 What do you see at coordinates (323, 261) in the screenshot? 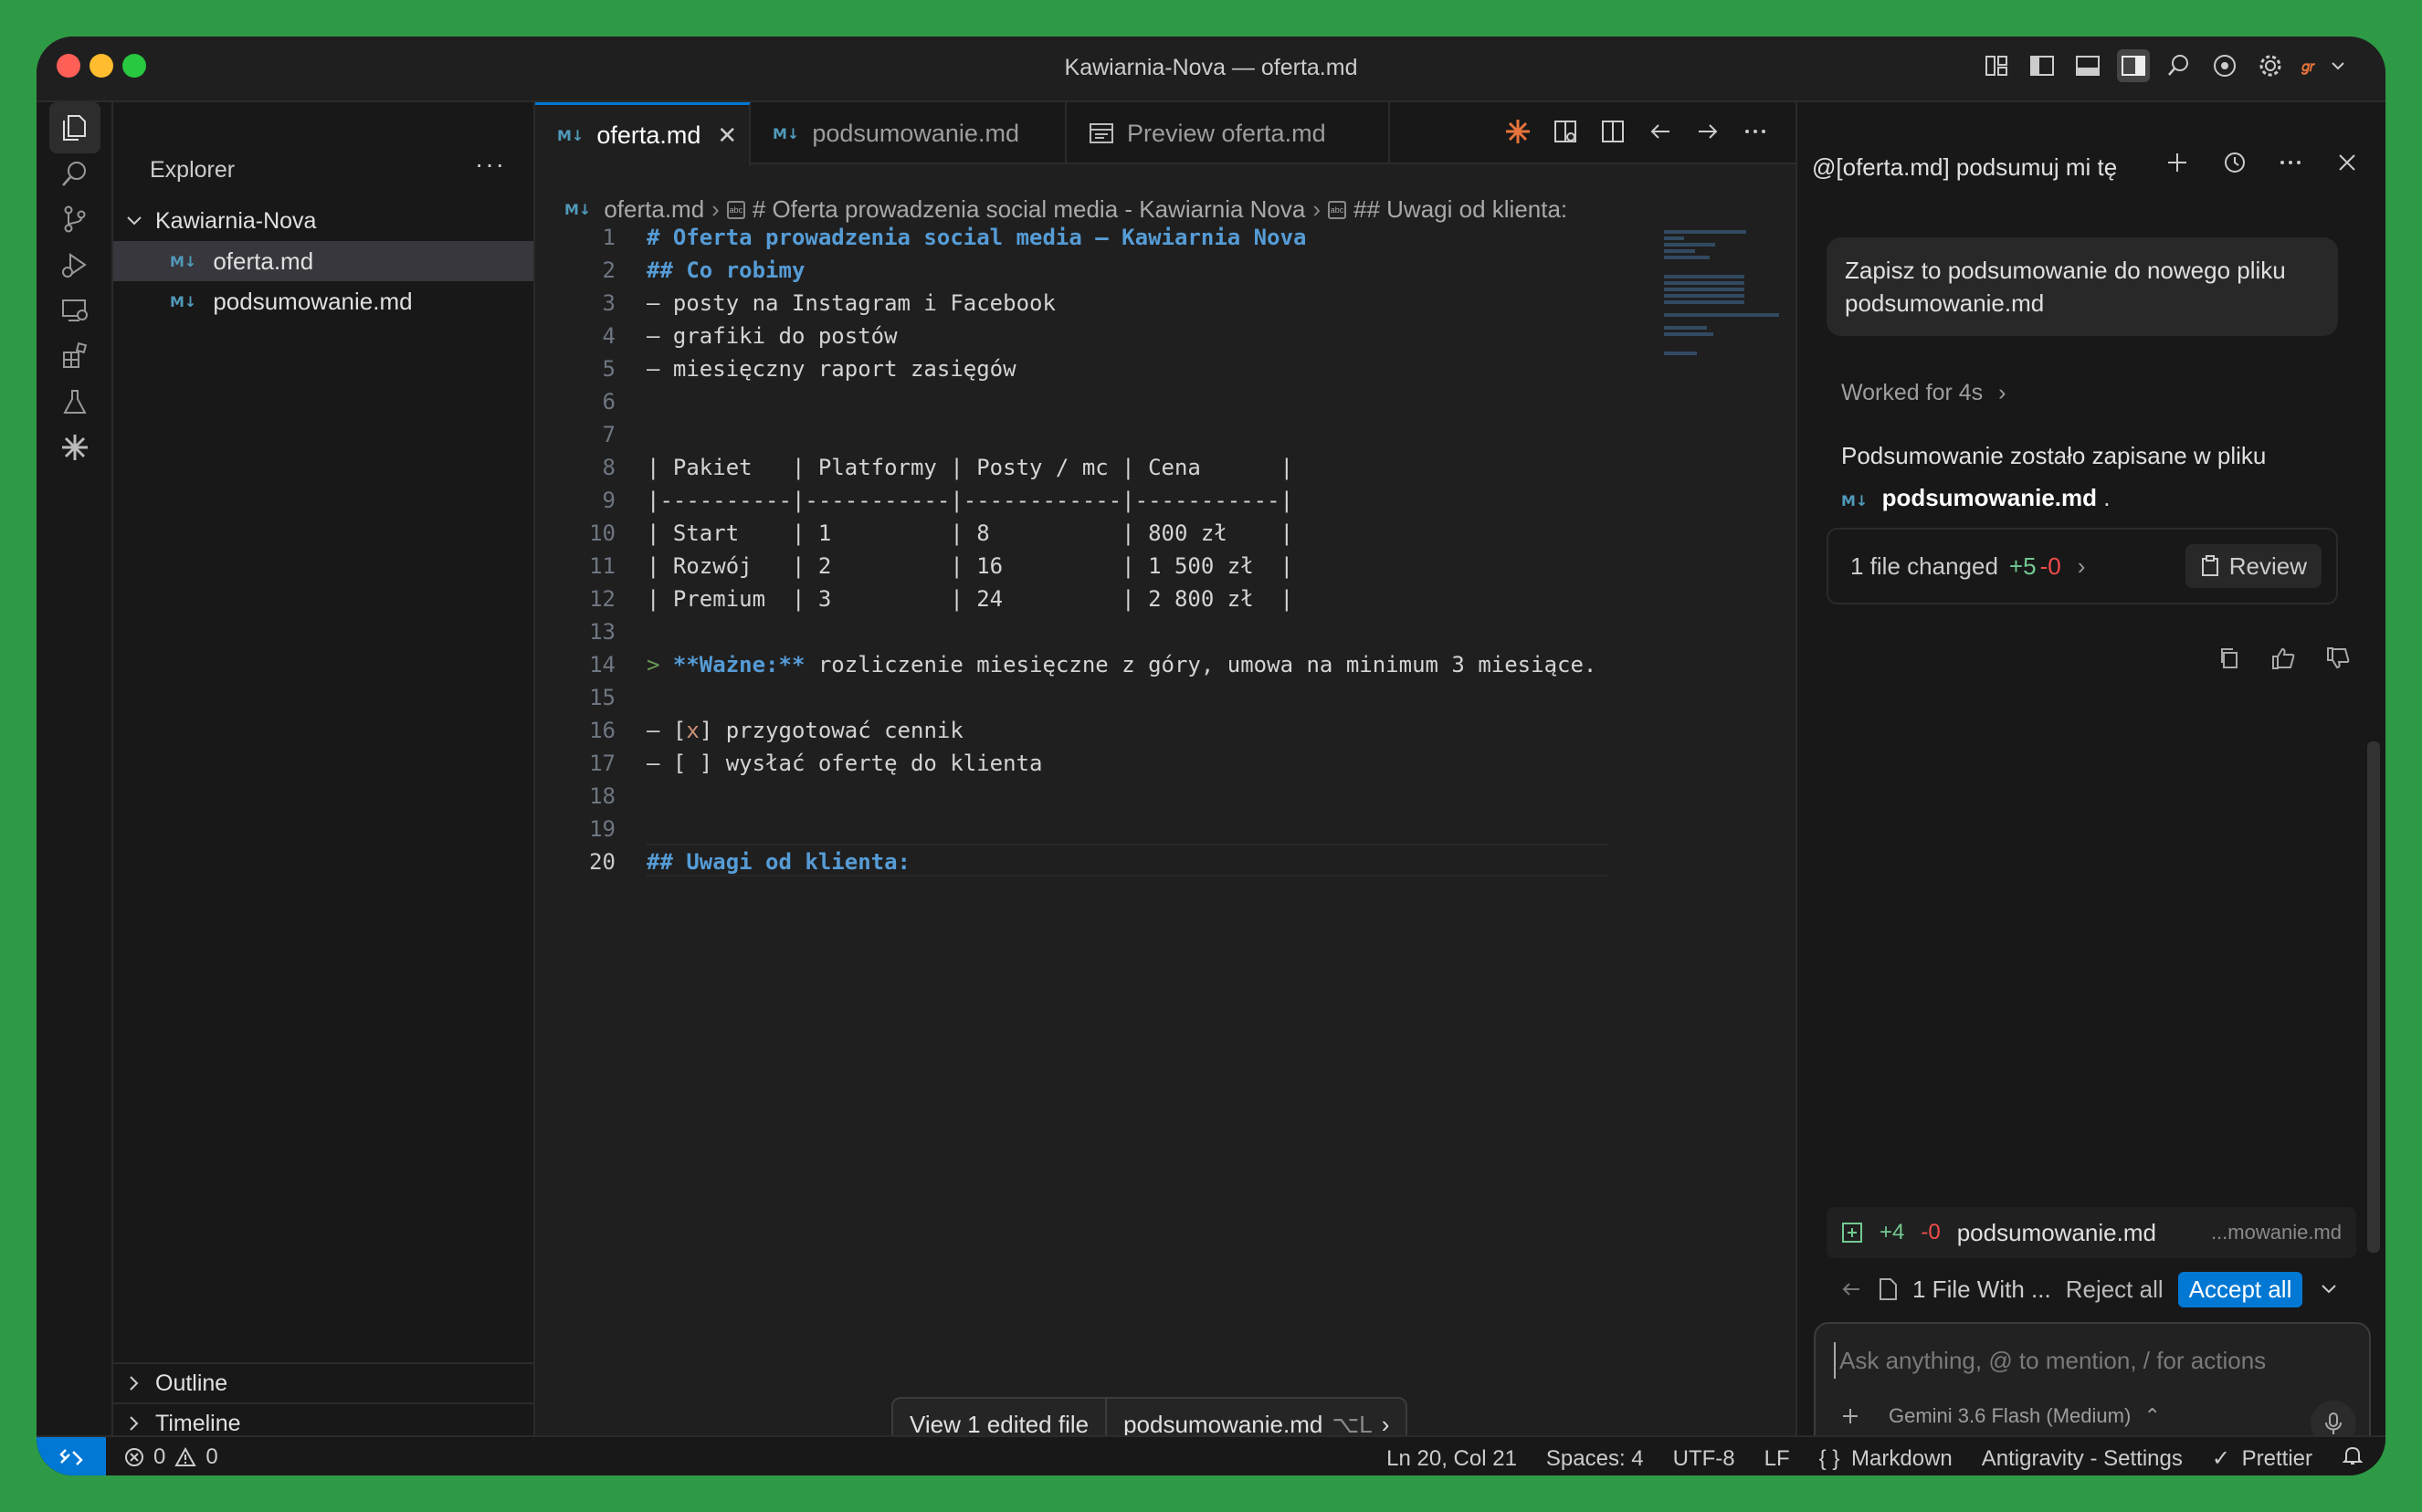
I see `file-oferta-md: M↓ oferta.md` at bounding box center [323, 261].